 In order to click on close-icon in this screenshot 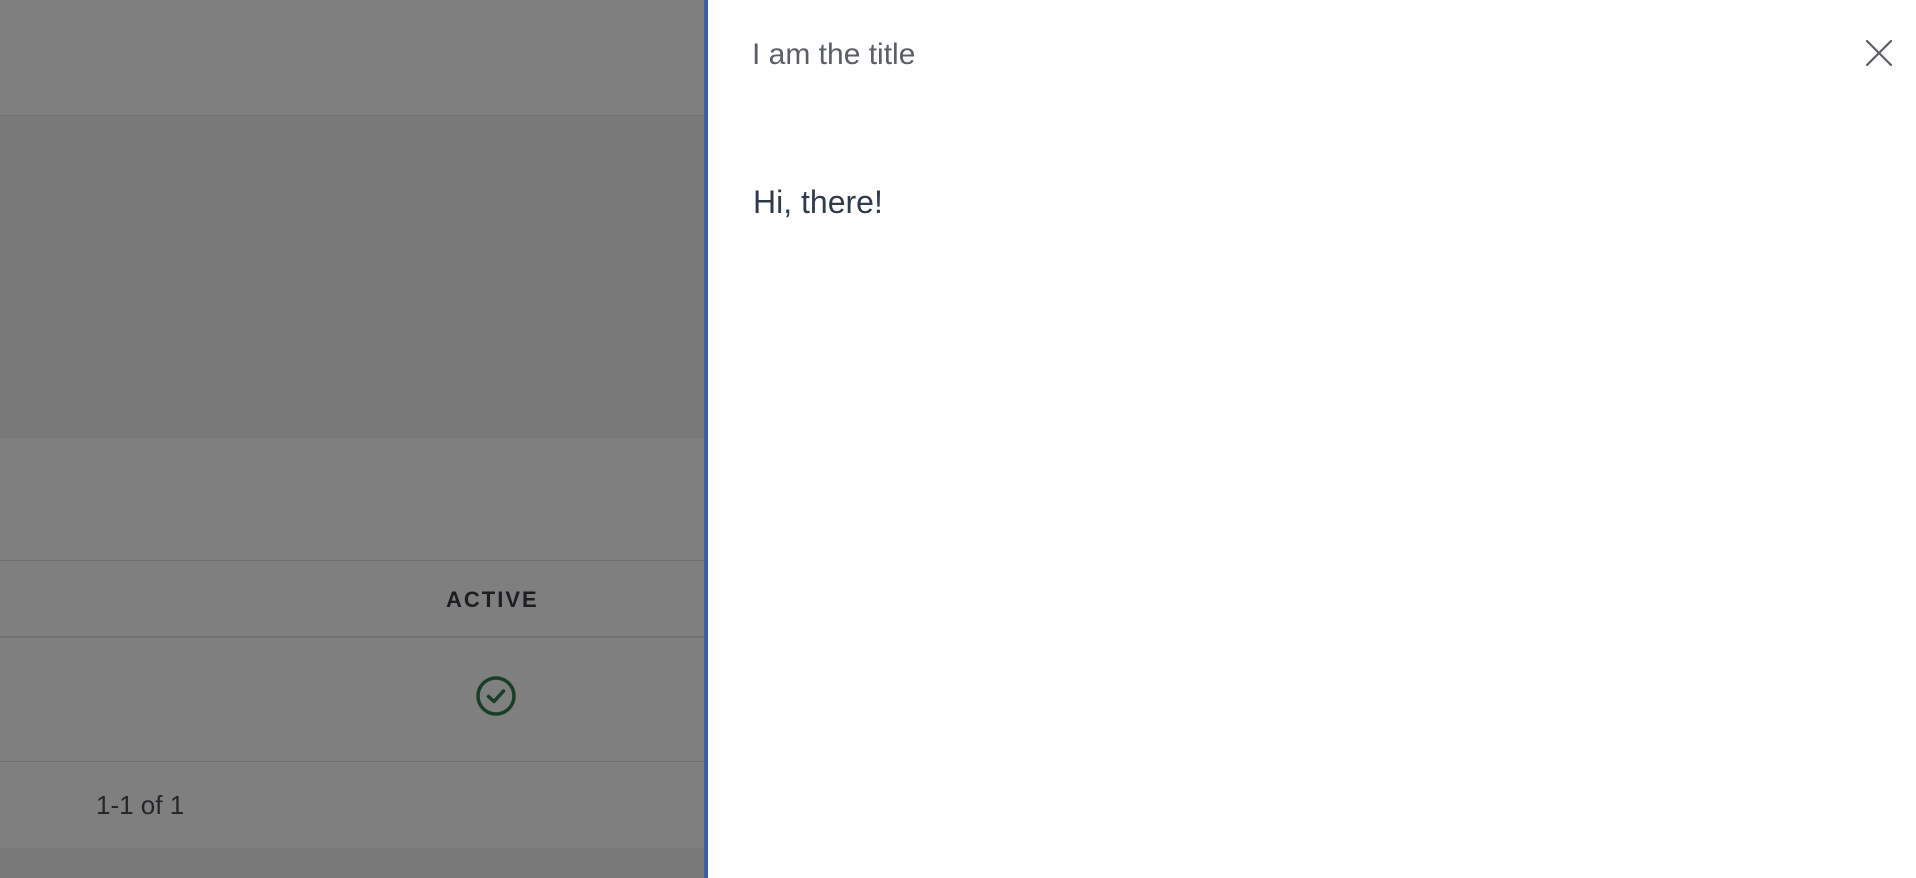, I will do `click(1879, 53)`.